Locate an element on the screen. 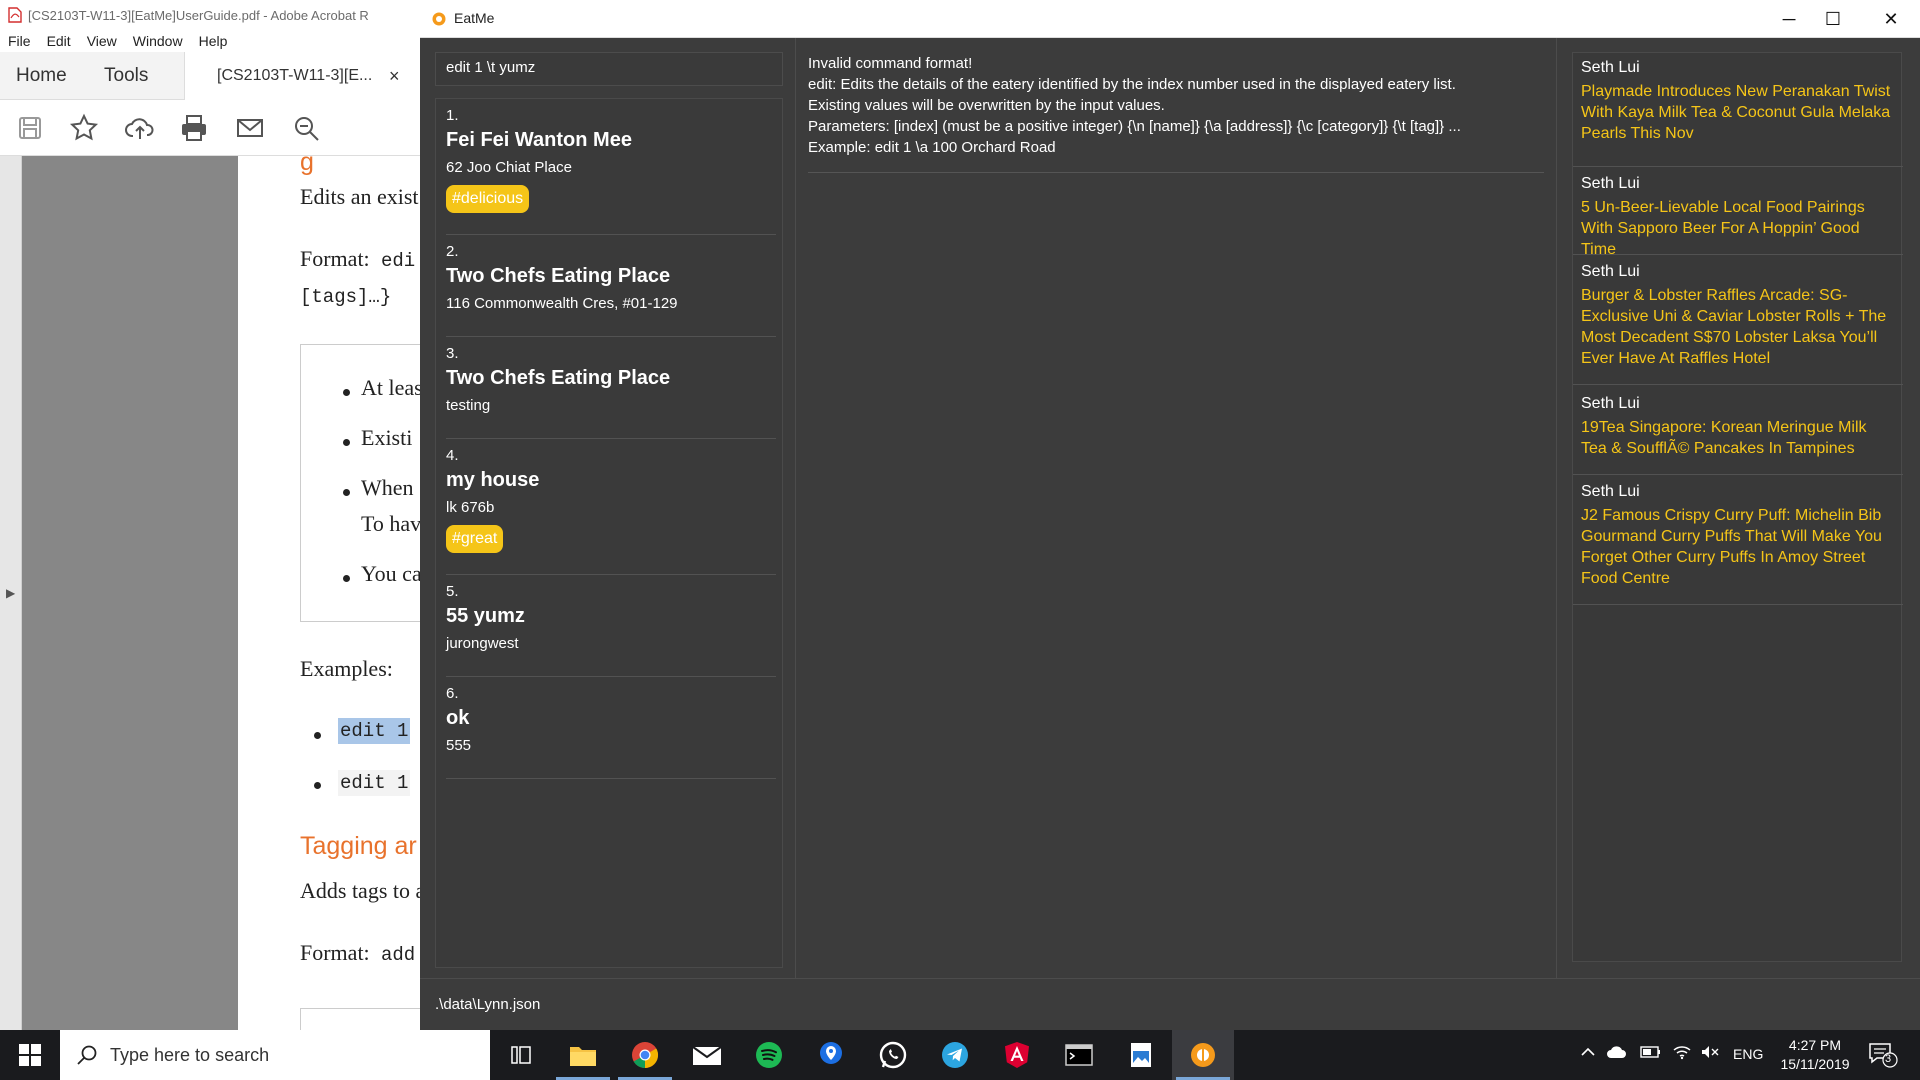 The width and height of the screenshot is (1920, 1080). acrobat-toolbar is located at coordinates (210, 128).